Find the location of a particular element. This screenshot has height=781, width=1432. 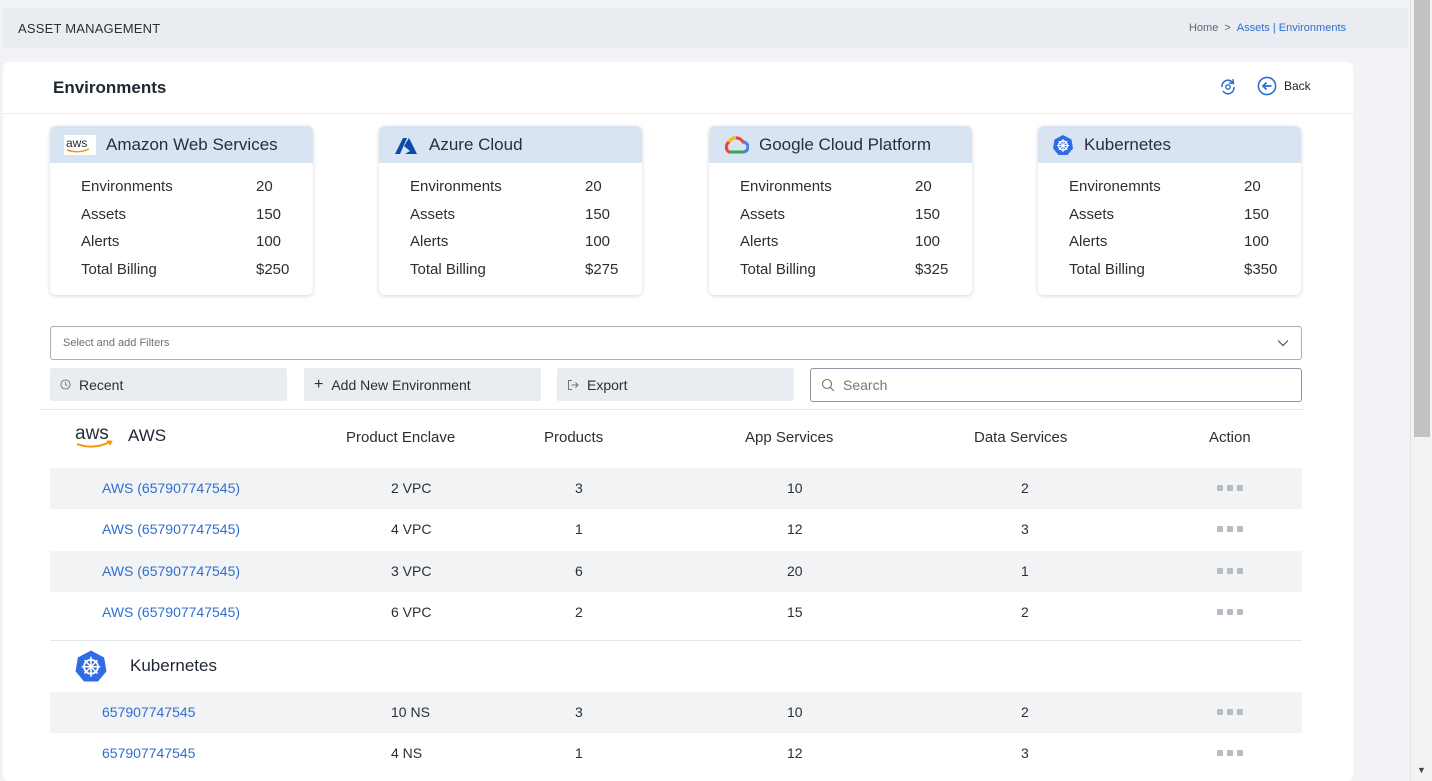

table-row: AWS (657907747545) 3 VPC 6 20 1 is located at coordinates (676, 571).